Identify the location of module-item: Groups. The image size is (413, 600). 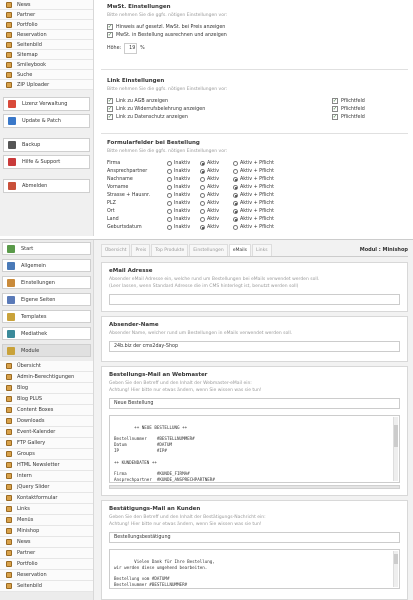
(46, 454).